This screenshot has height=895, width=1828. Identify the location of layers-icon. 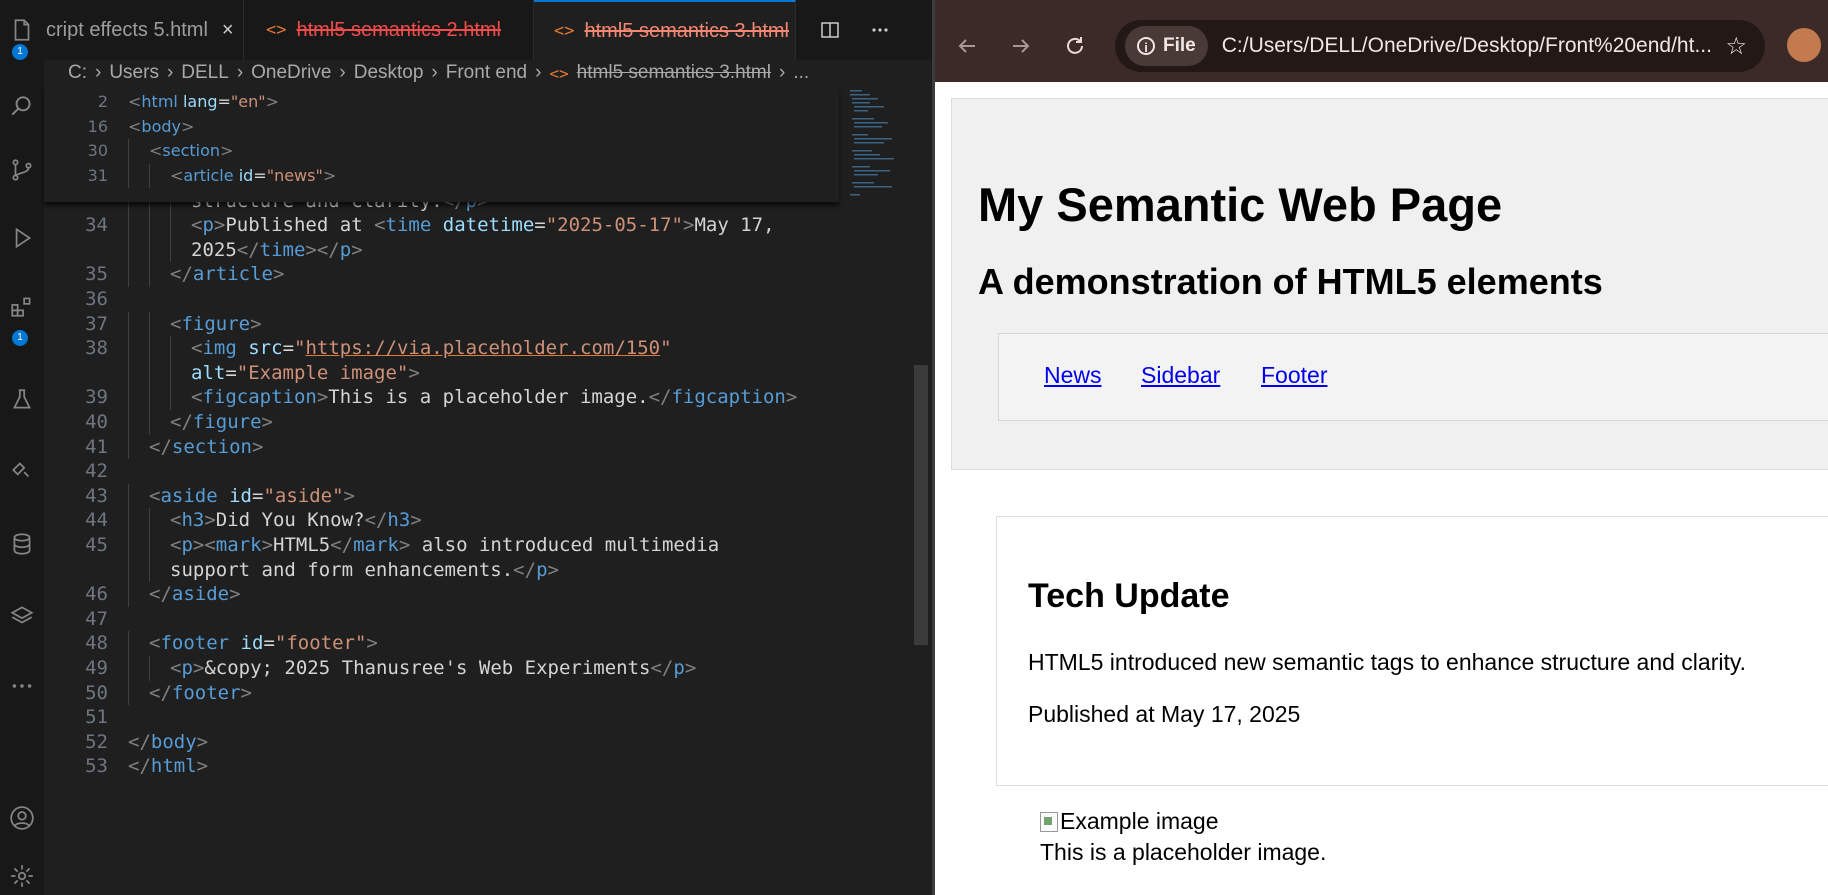
(22, 616).